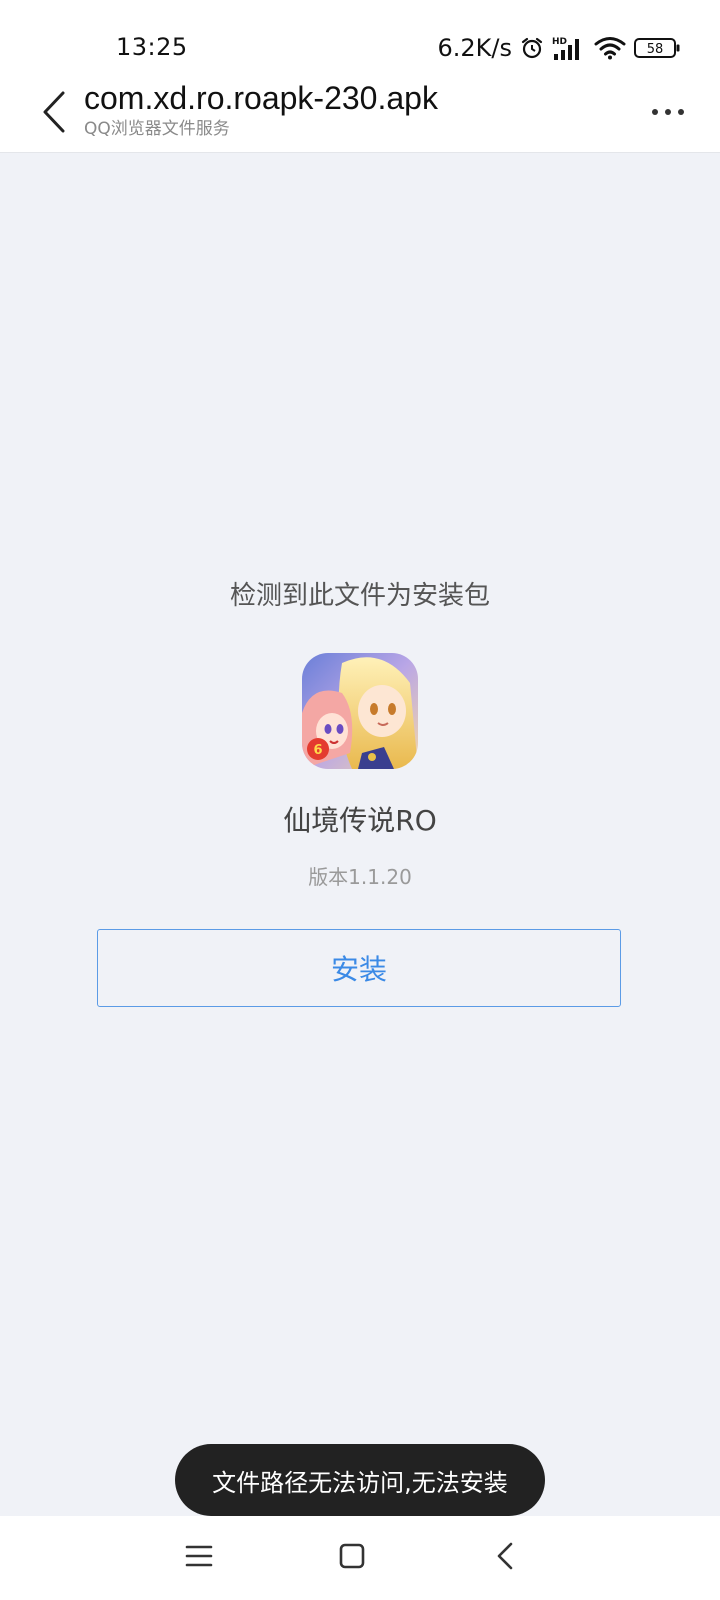 The height and width of the screenshot is (1600, 720). I want to click on system-back-button, so click(505, 1558).